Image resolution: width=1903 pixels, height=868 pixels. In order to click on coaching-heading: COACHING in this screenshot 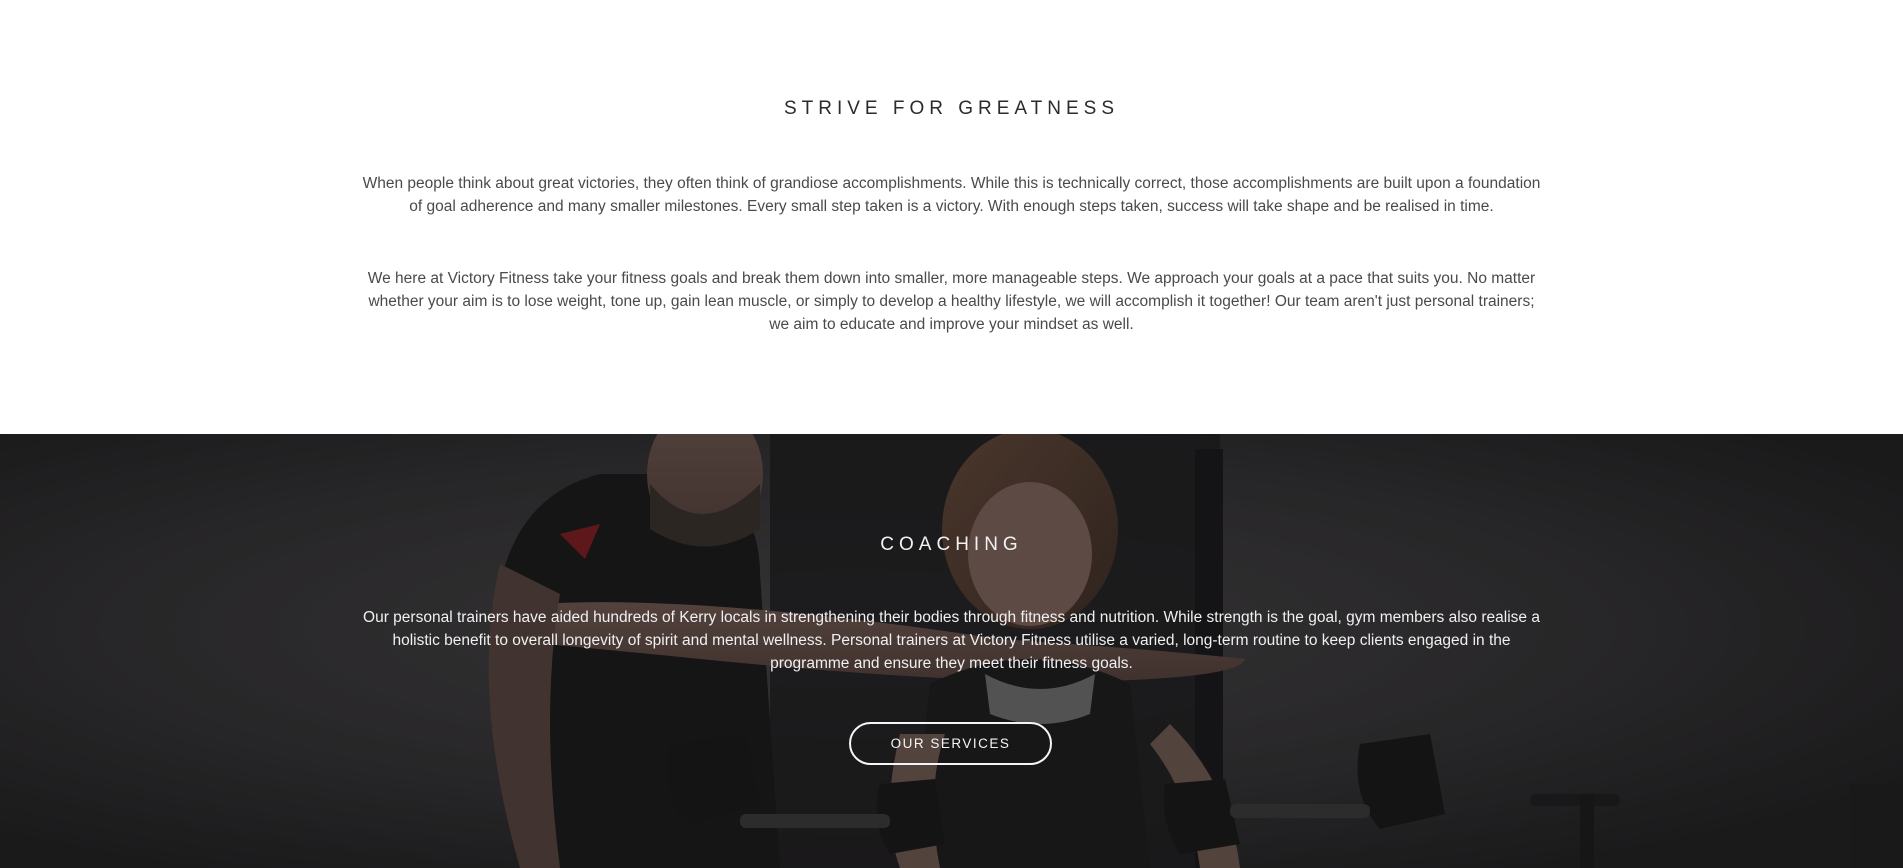, I will do `click(951, 544)`.